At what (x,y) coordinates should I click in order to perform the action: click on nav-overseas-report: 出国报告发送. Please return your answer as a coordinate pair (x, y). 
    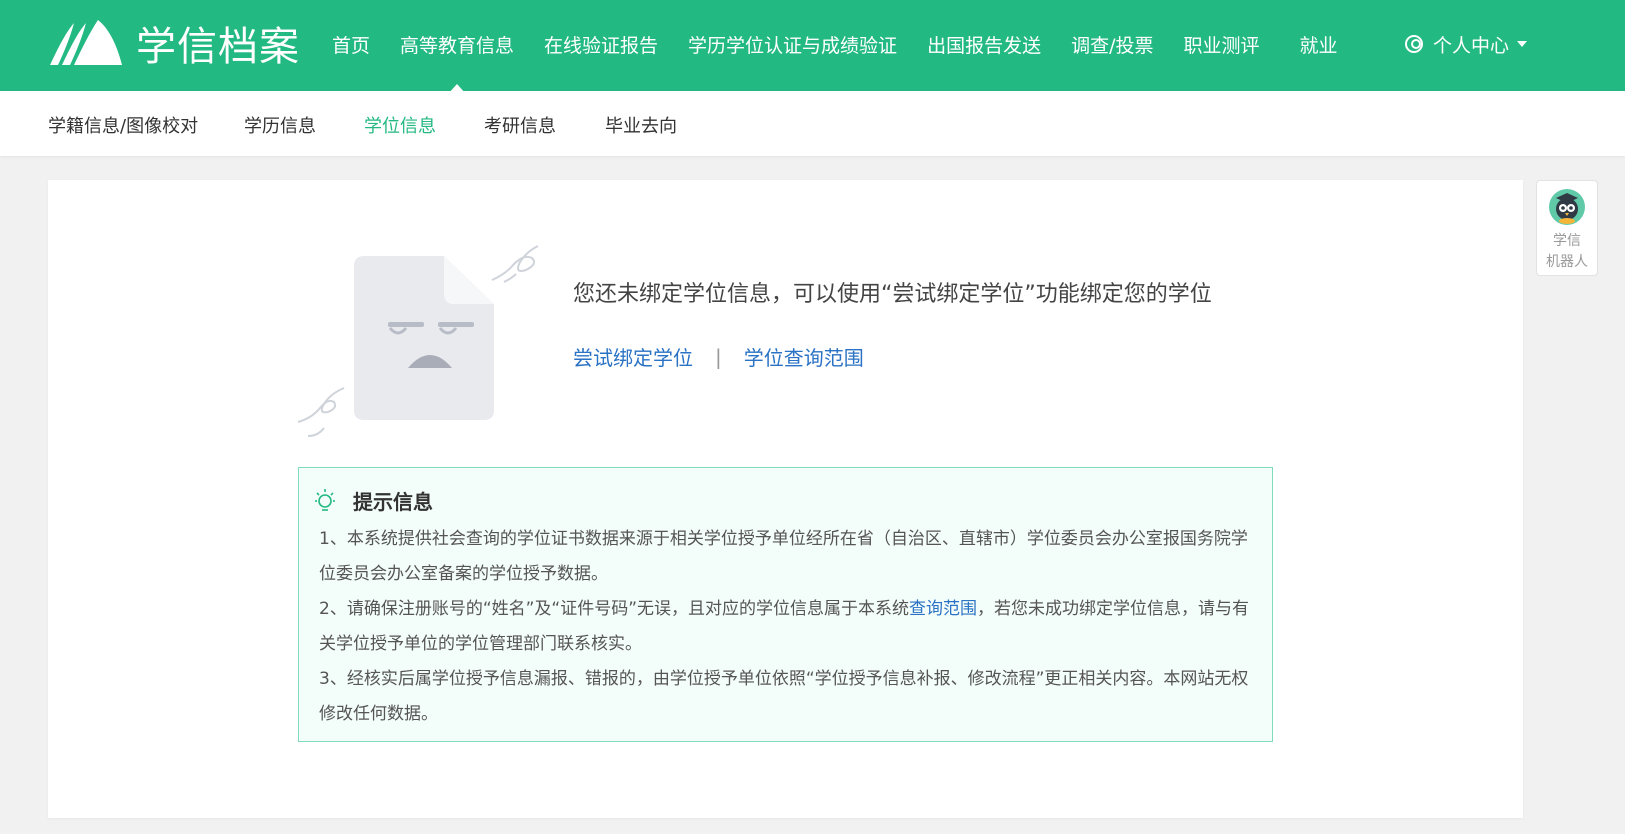
    Looking at the image, I should click on (984, 44).